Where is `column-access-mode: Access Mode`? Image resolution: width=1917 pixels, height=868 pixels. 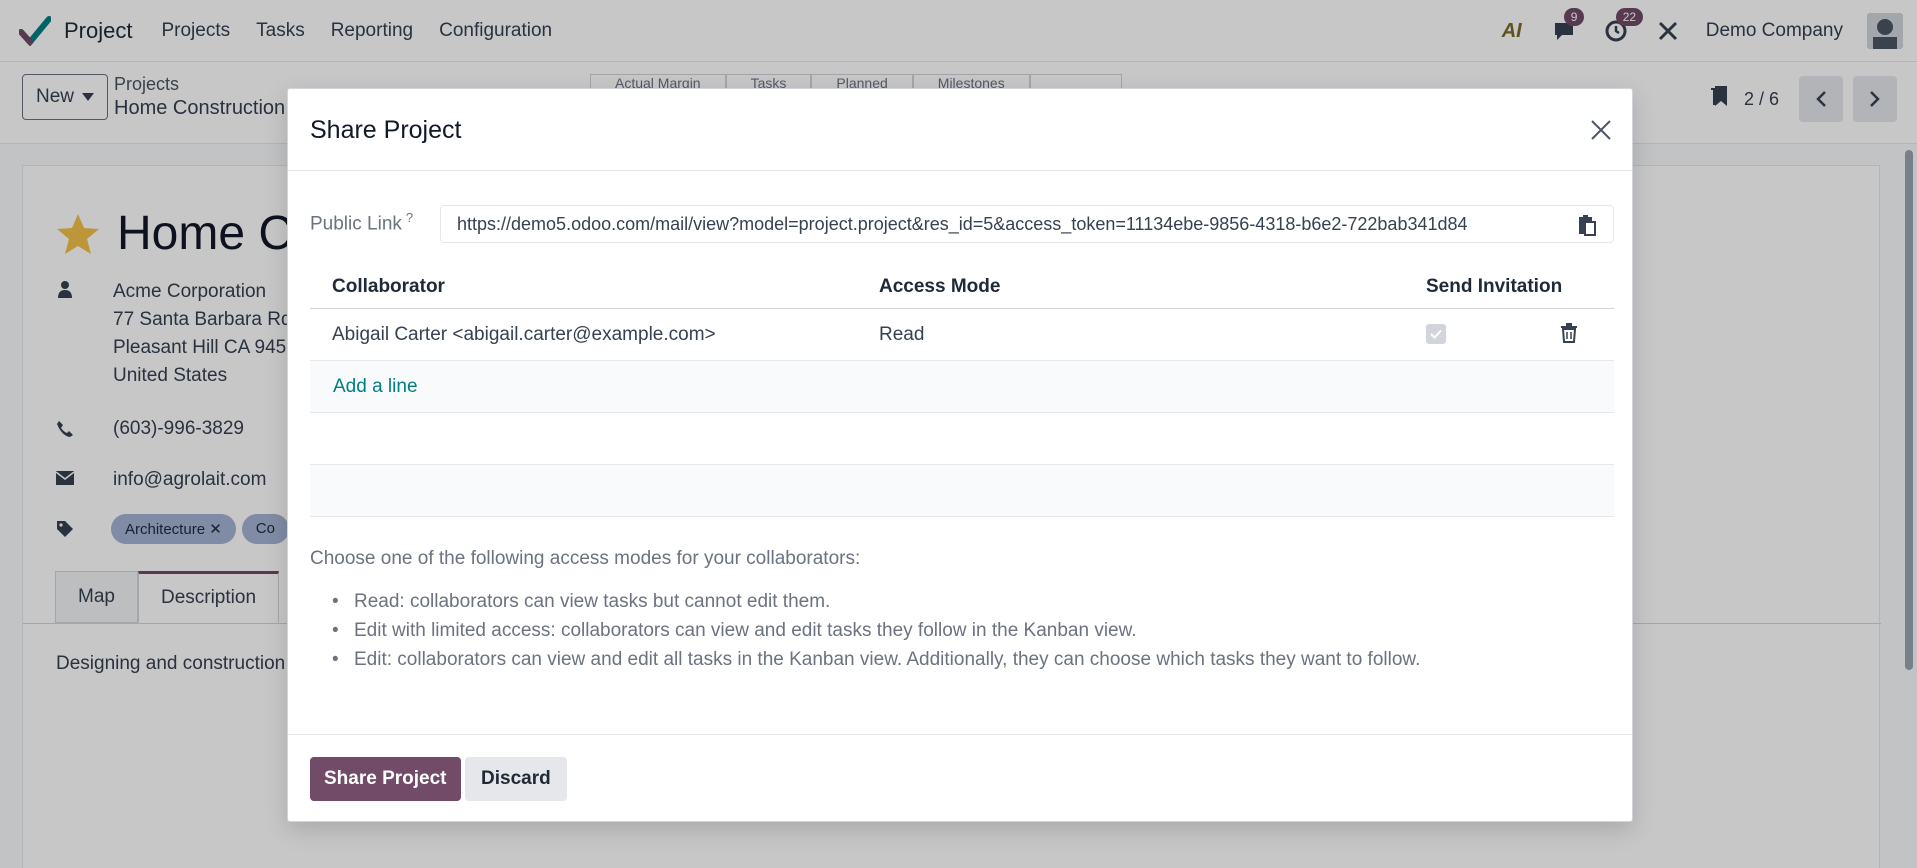 column-access-mode: Access Mode is located at coordinates (939, 287).